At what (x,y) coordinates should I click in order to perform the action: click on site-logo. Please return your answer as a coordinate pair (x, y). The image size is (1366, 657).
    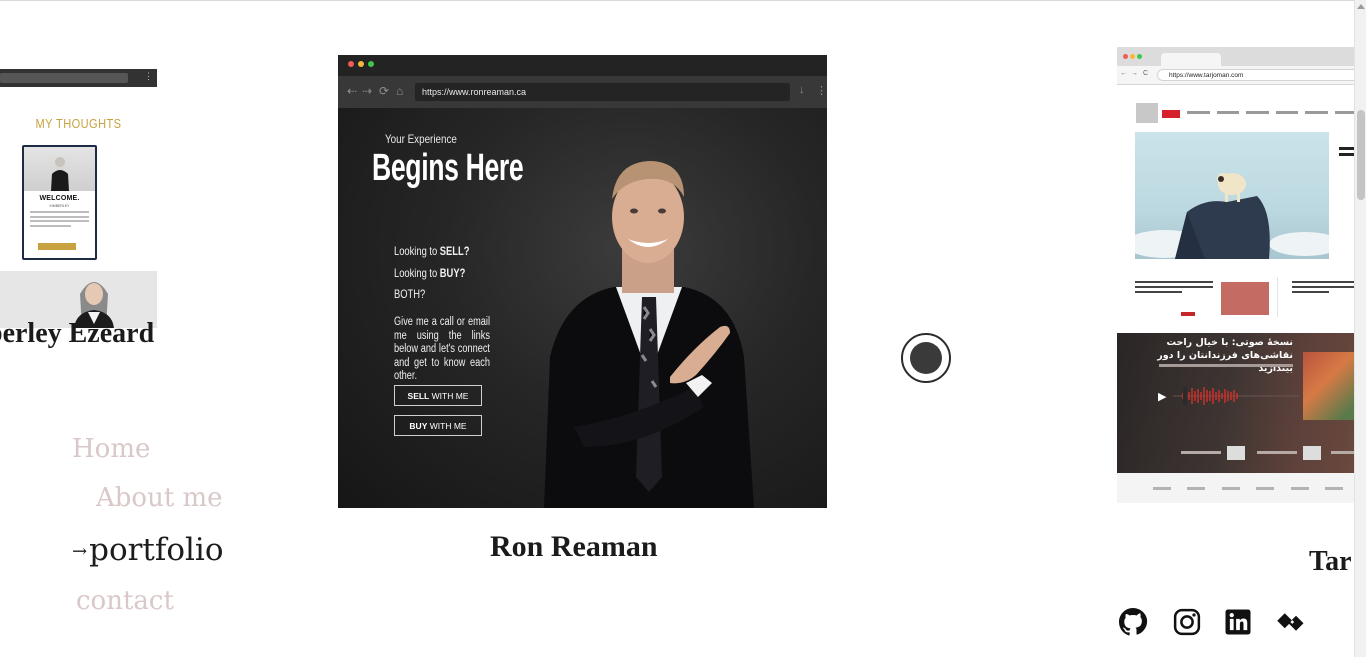
    Looking at the image, I should click on (1147, 113).